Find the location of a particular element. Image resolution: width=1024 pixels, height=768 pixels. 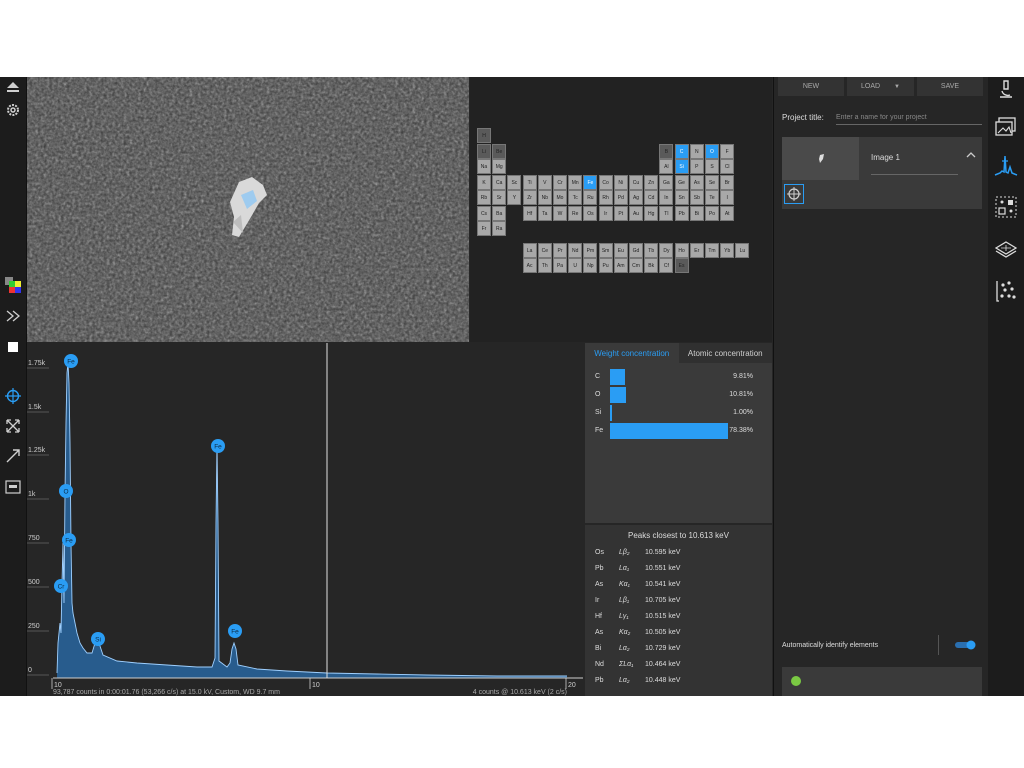

new-button: NEW is located at coordinates (811, 86).